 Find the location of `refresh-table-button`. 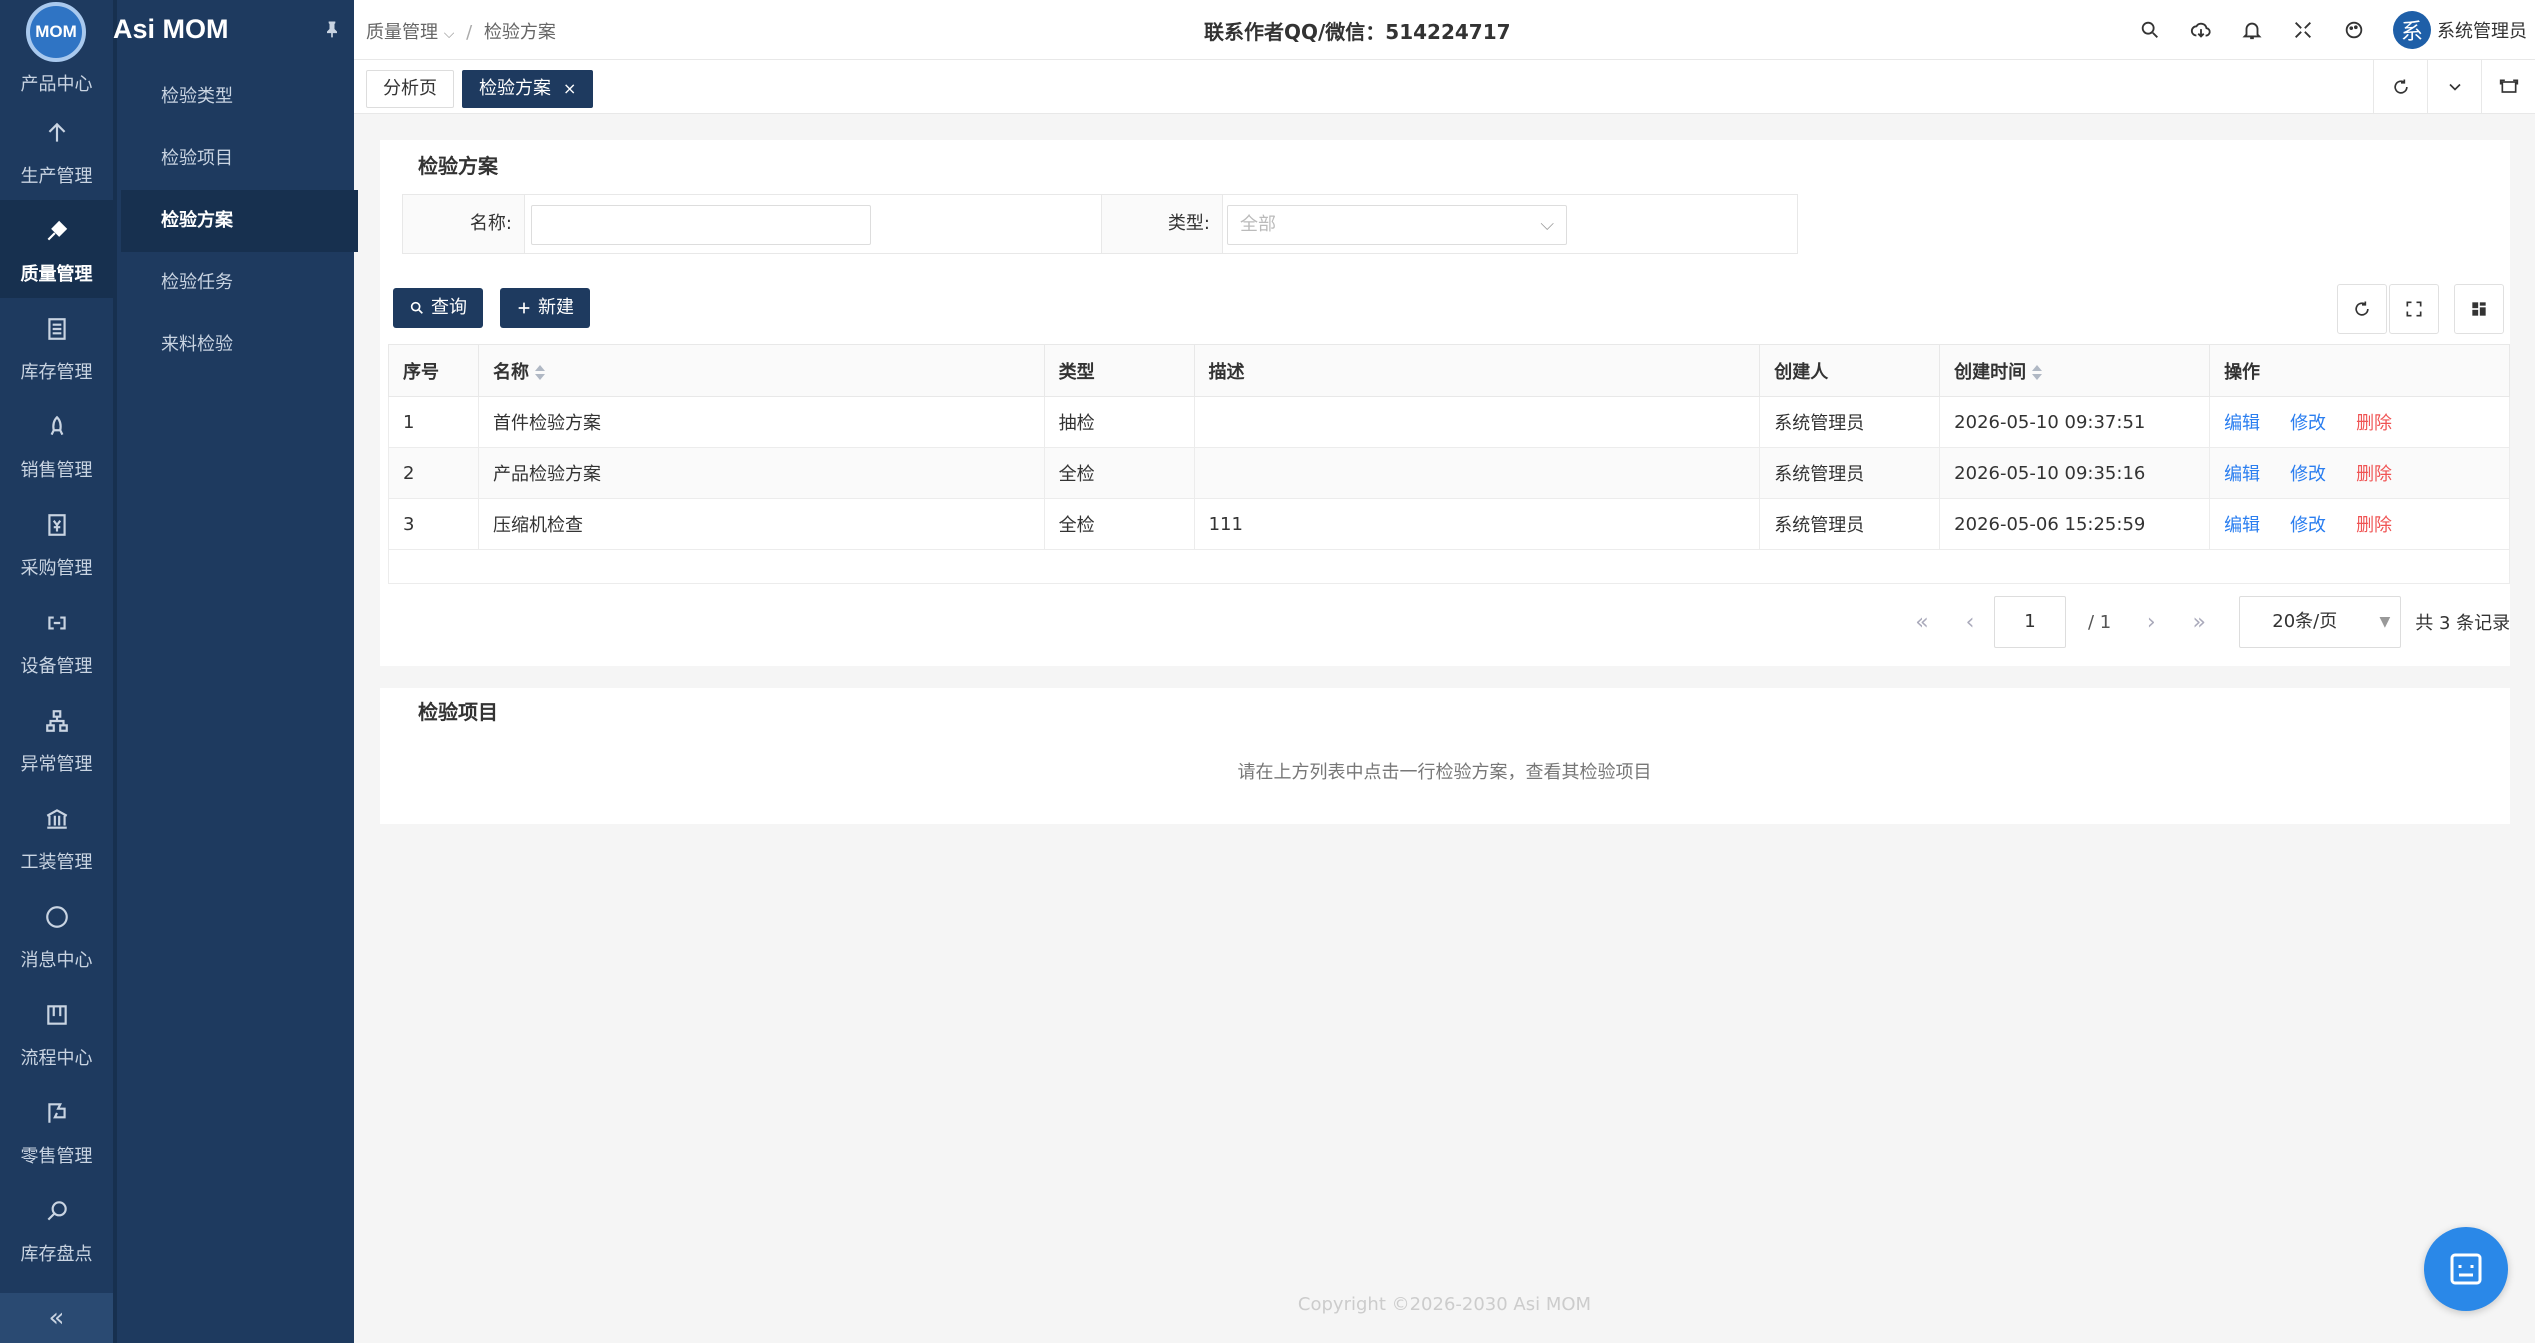

refresh-table-button is located at coordinates (2362, 309).